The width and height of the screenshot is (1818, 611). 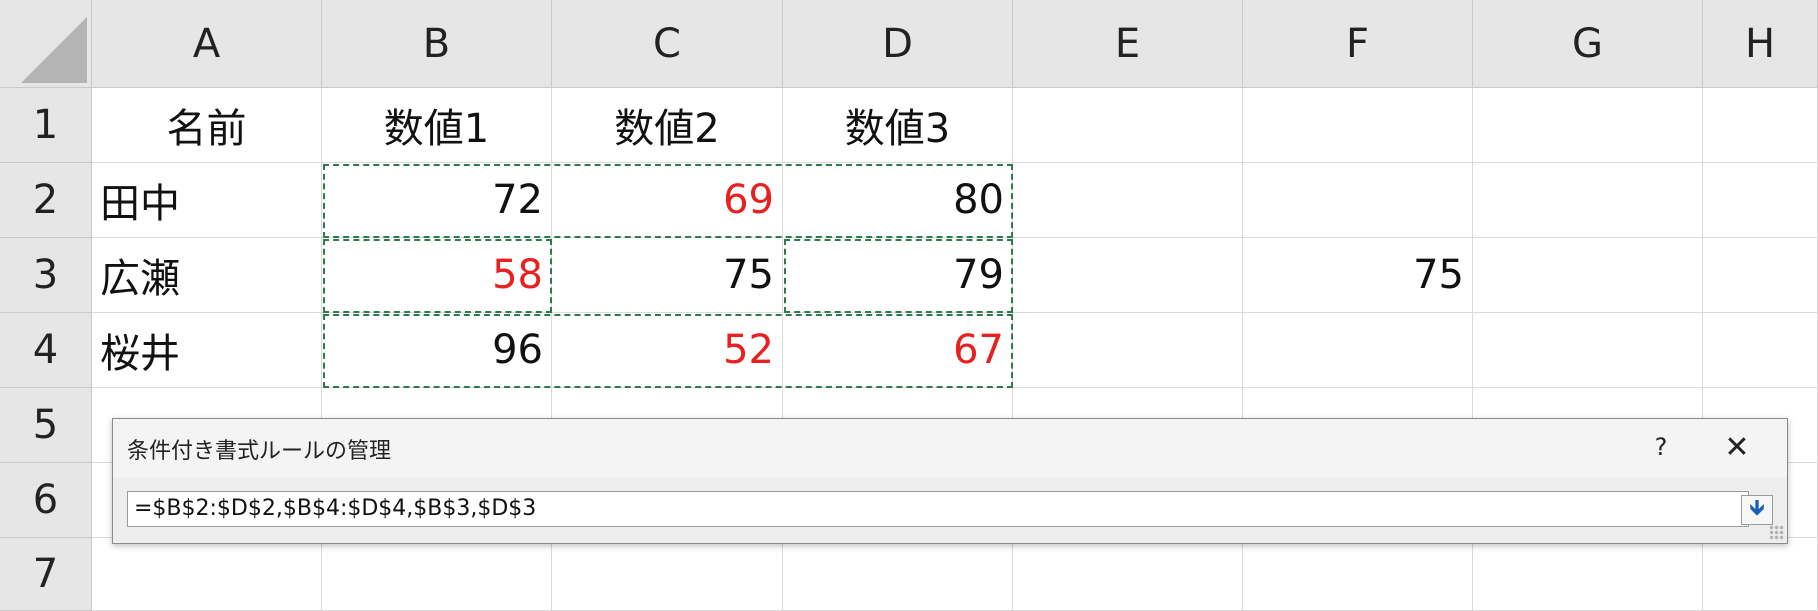 I want to click on cell-d3: 79, so click(x=898, y=275).